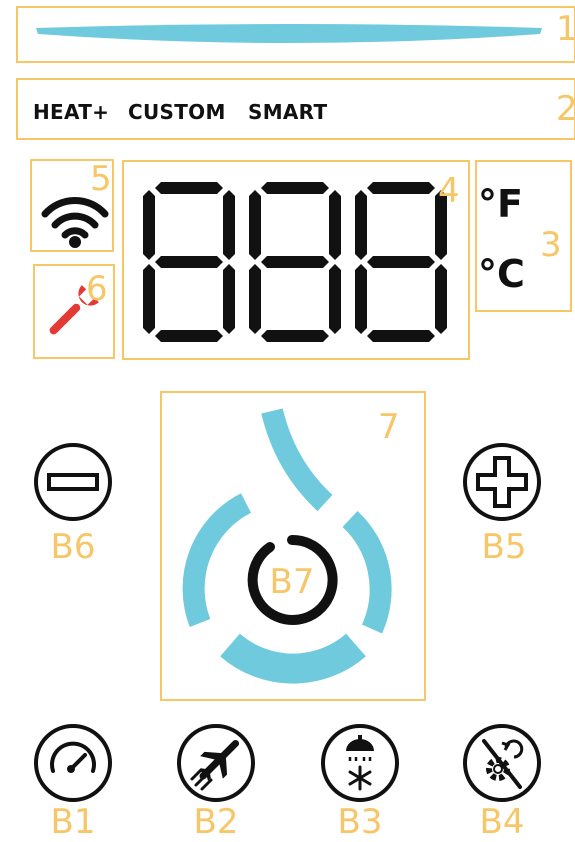 The width and height of the screenshot is (575, 842). Describe the element at coordinates (149, 299) in the screenshot. I see `digit-1-segment-e` at that location.